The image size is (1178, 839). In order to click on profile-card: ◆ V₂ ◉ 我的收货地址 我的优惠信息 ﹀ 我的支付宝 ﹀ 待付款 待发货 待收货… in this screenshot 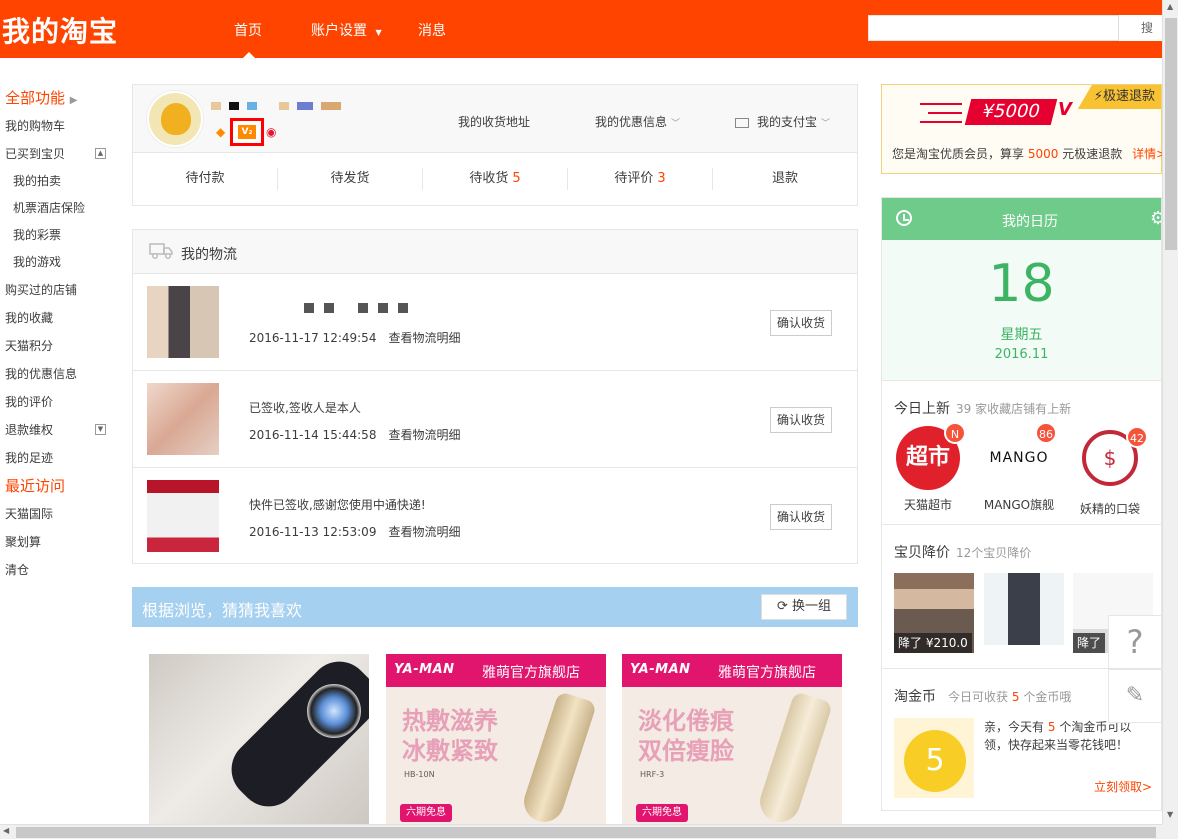, I will do `click(495, 145)`.